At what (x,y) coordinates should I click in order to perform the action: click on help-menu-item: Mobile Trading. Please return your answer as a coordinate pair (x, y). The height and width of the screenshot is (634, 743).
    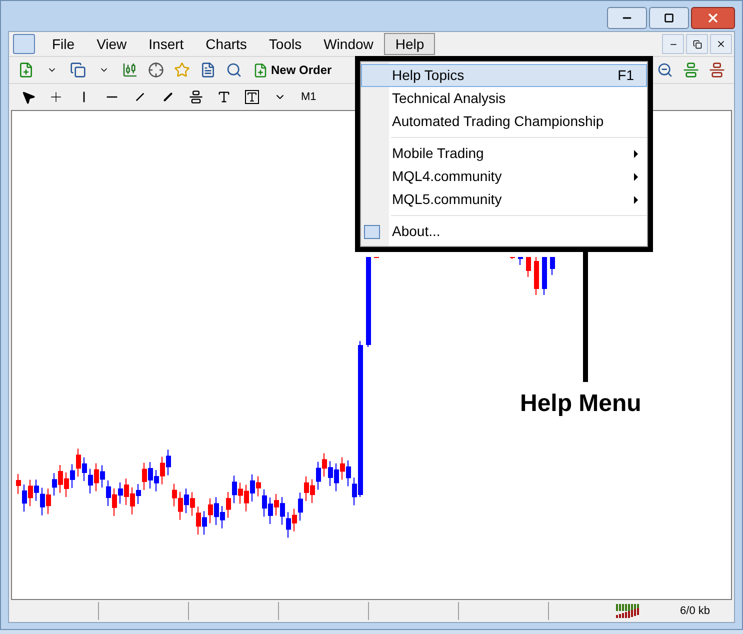
    Looking at the image, I should click on (519, 153).